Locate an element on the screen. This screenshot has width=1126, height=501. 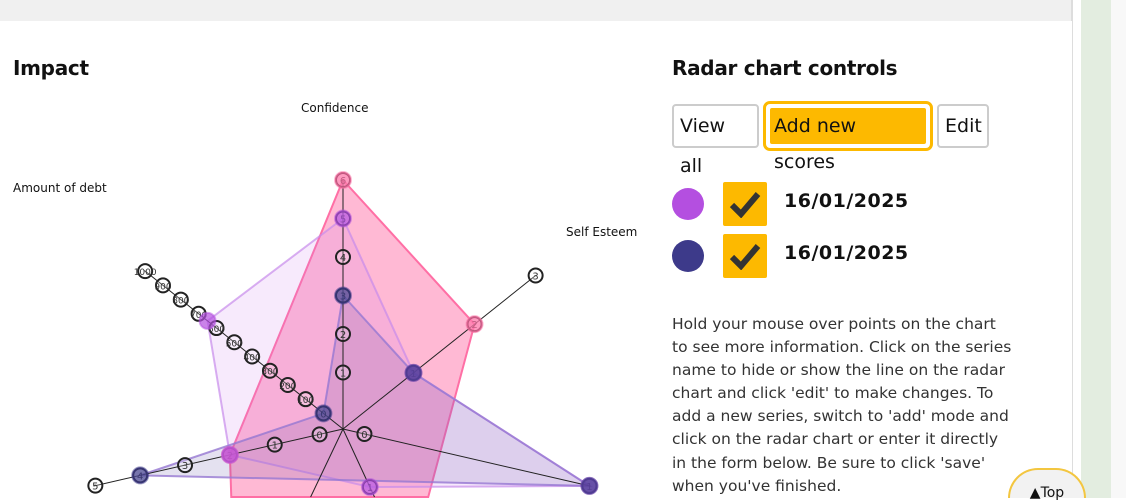
axis-tick-label: 2 is located at coordinates (343, 335).